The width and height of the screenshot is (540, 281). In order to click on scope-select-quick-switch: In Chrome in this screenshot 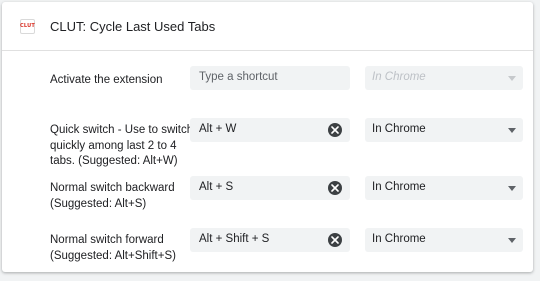, I will do `click(444, 130)`.